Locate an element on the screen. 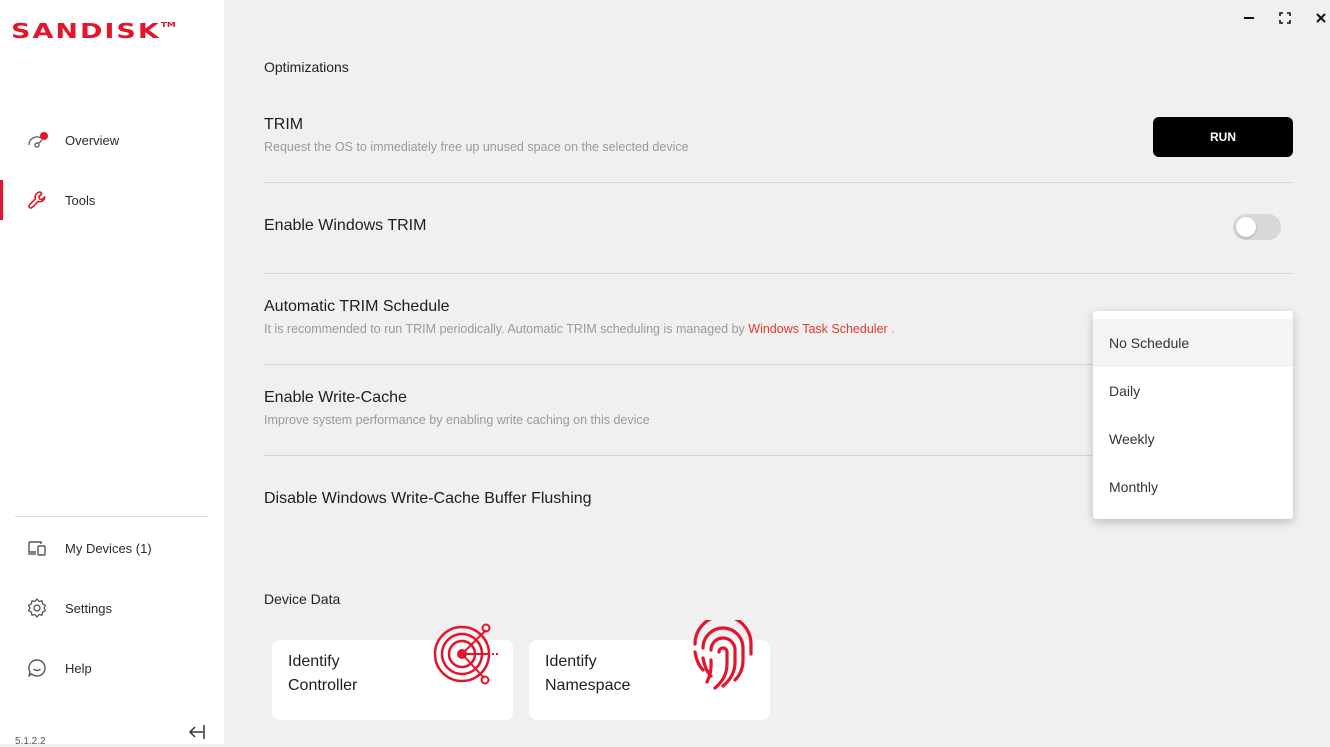 The width and height of the screenshot is (1330, 747). identify-controller-card: Identify Controller is located at coordinates (392, 671).